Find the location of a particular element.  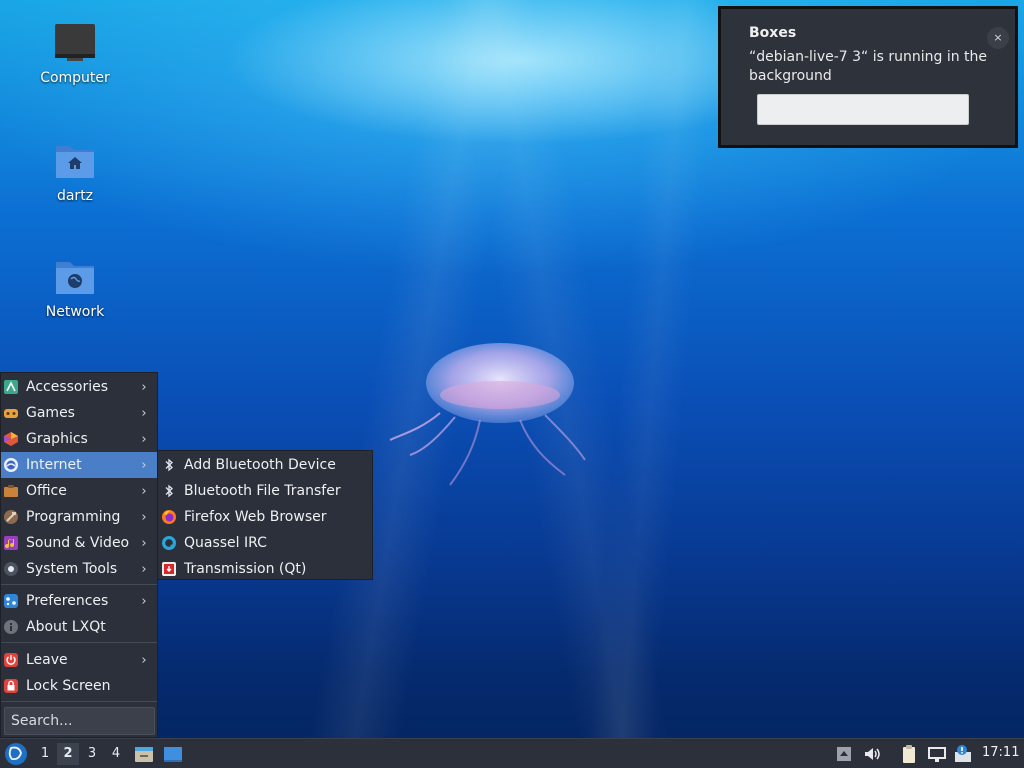

menu-item-accessories: Accessories › is located at coordinates (79, 387).